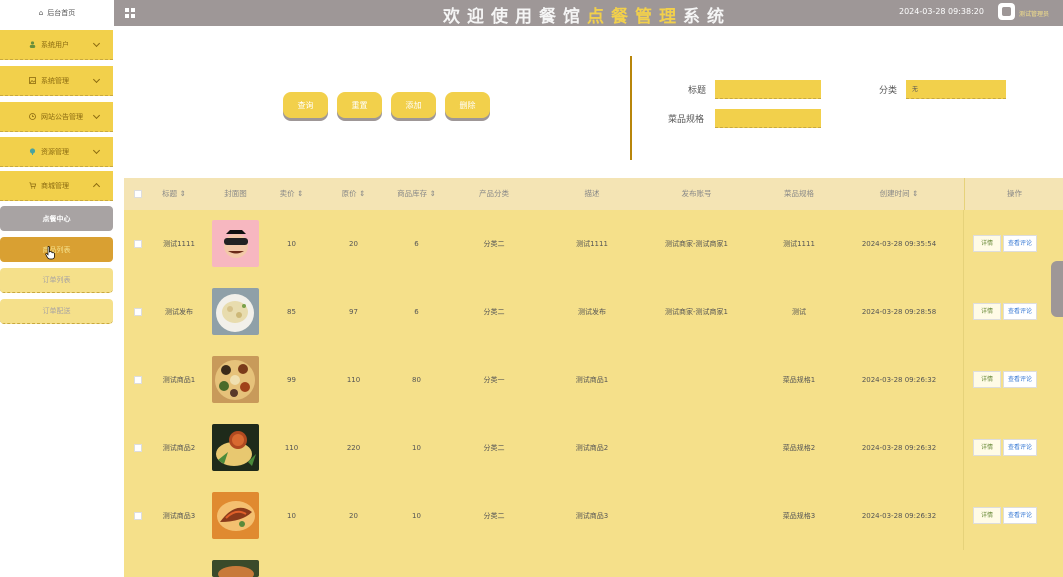 This screenshot has width=1063, height=577. Describe the element at coordinates (631, 108) in the screenshot. I see `divider` at that location.